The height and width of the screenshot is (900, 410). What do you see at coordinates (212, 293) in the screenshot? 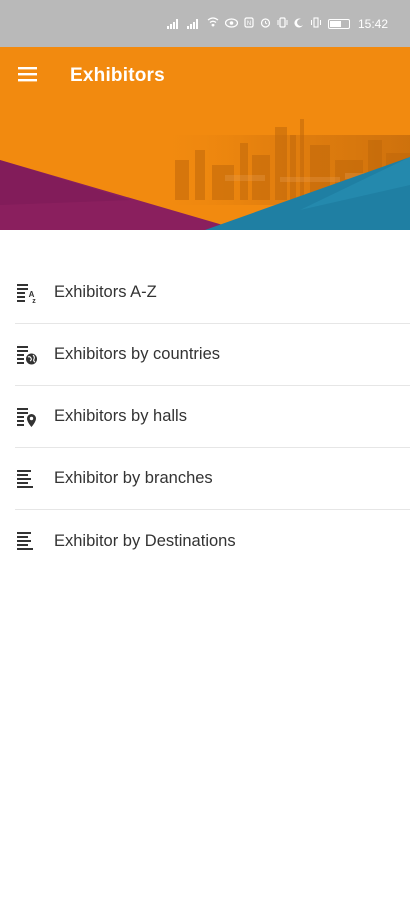
I see `menu-item-exhibitors-a-z: A z Exhibitors A-Z` at bounding box center [212, 293].